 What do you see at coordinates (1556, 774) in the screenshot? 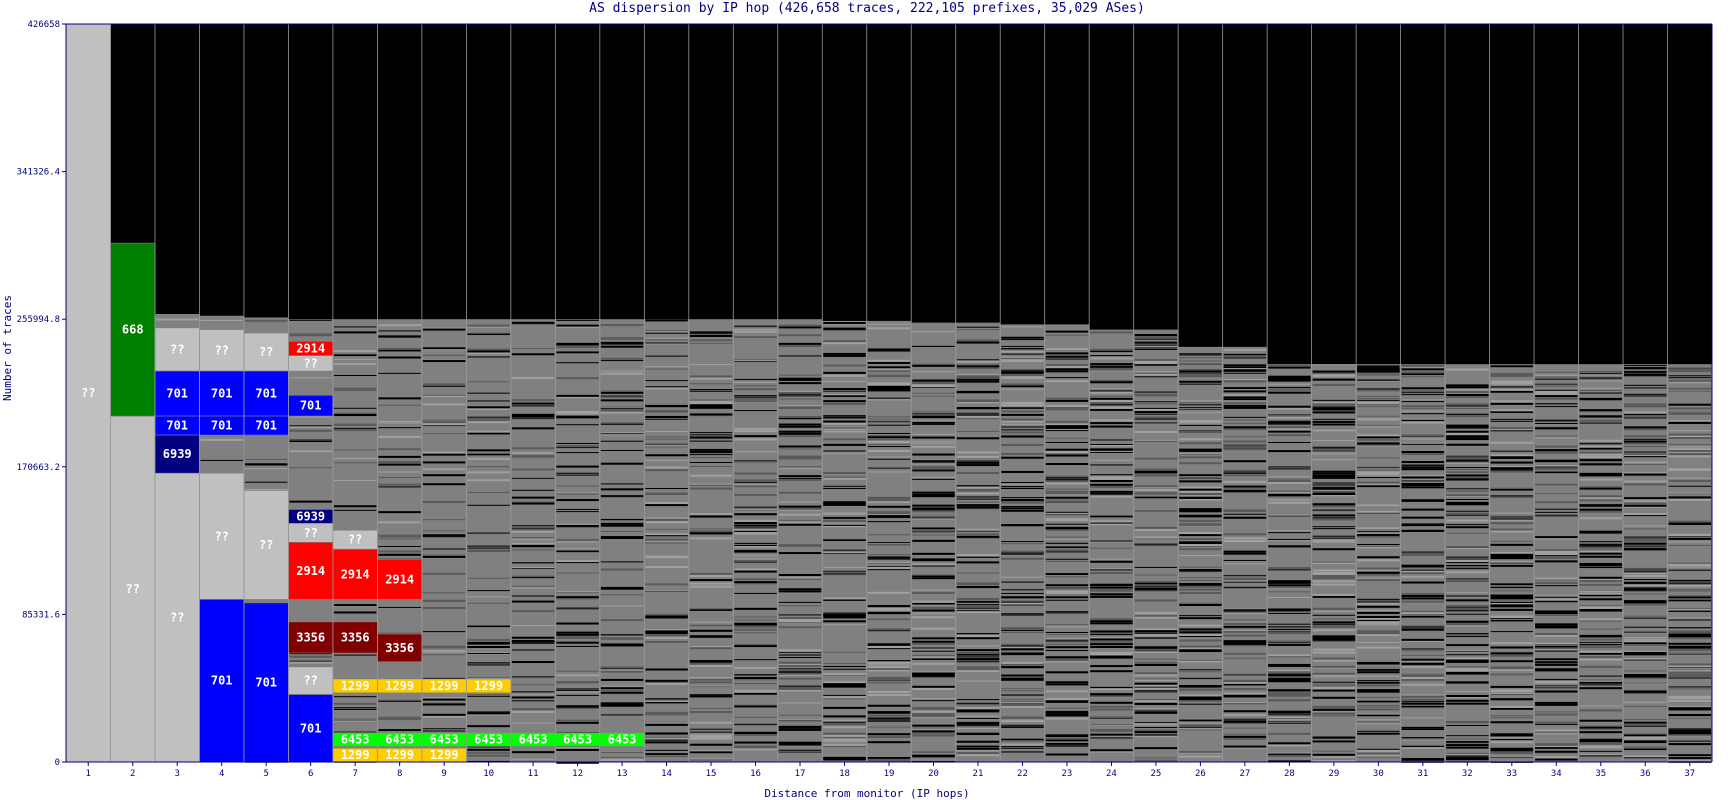
I see `x-tick-label: 34` at bounding box center [1556, 774].